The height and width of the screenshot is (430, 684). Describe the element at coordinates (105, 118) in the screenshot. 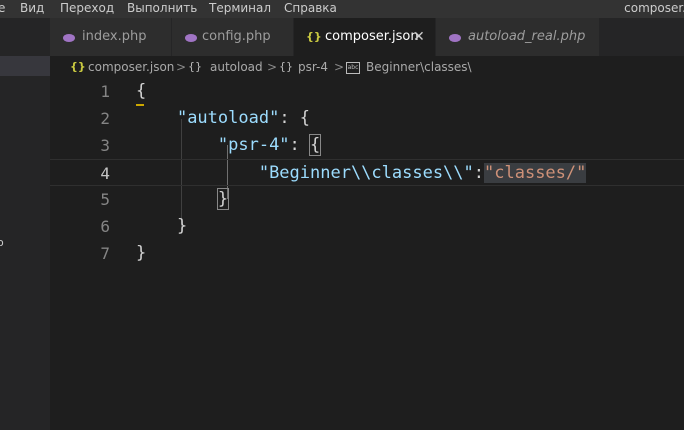

I see `line-number: 2` at that location.